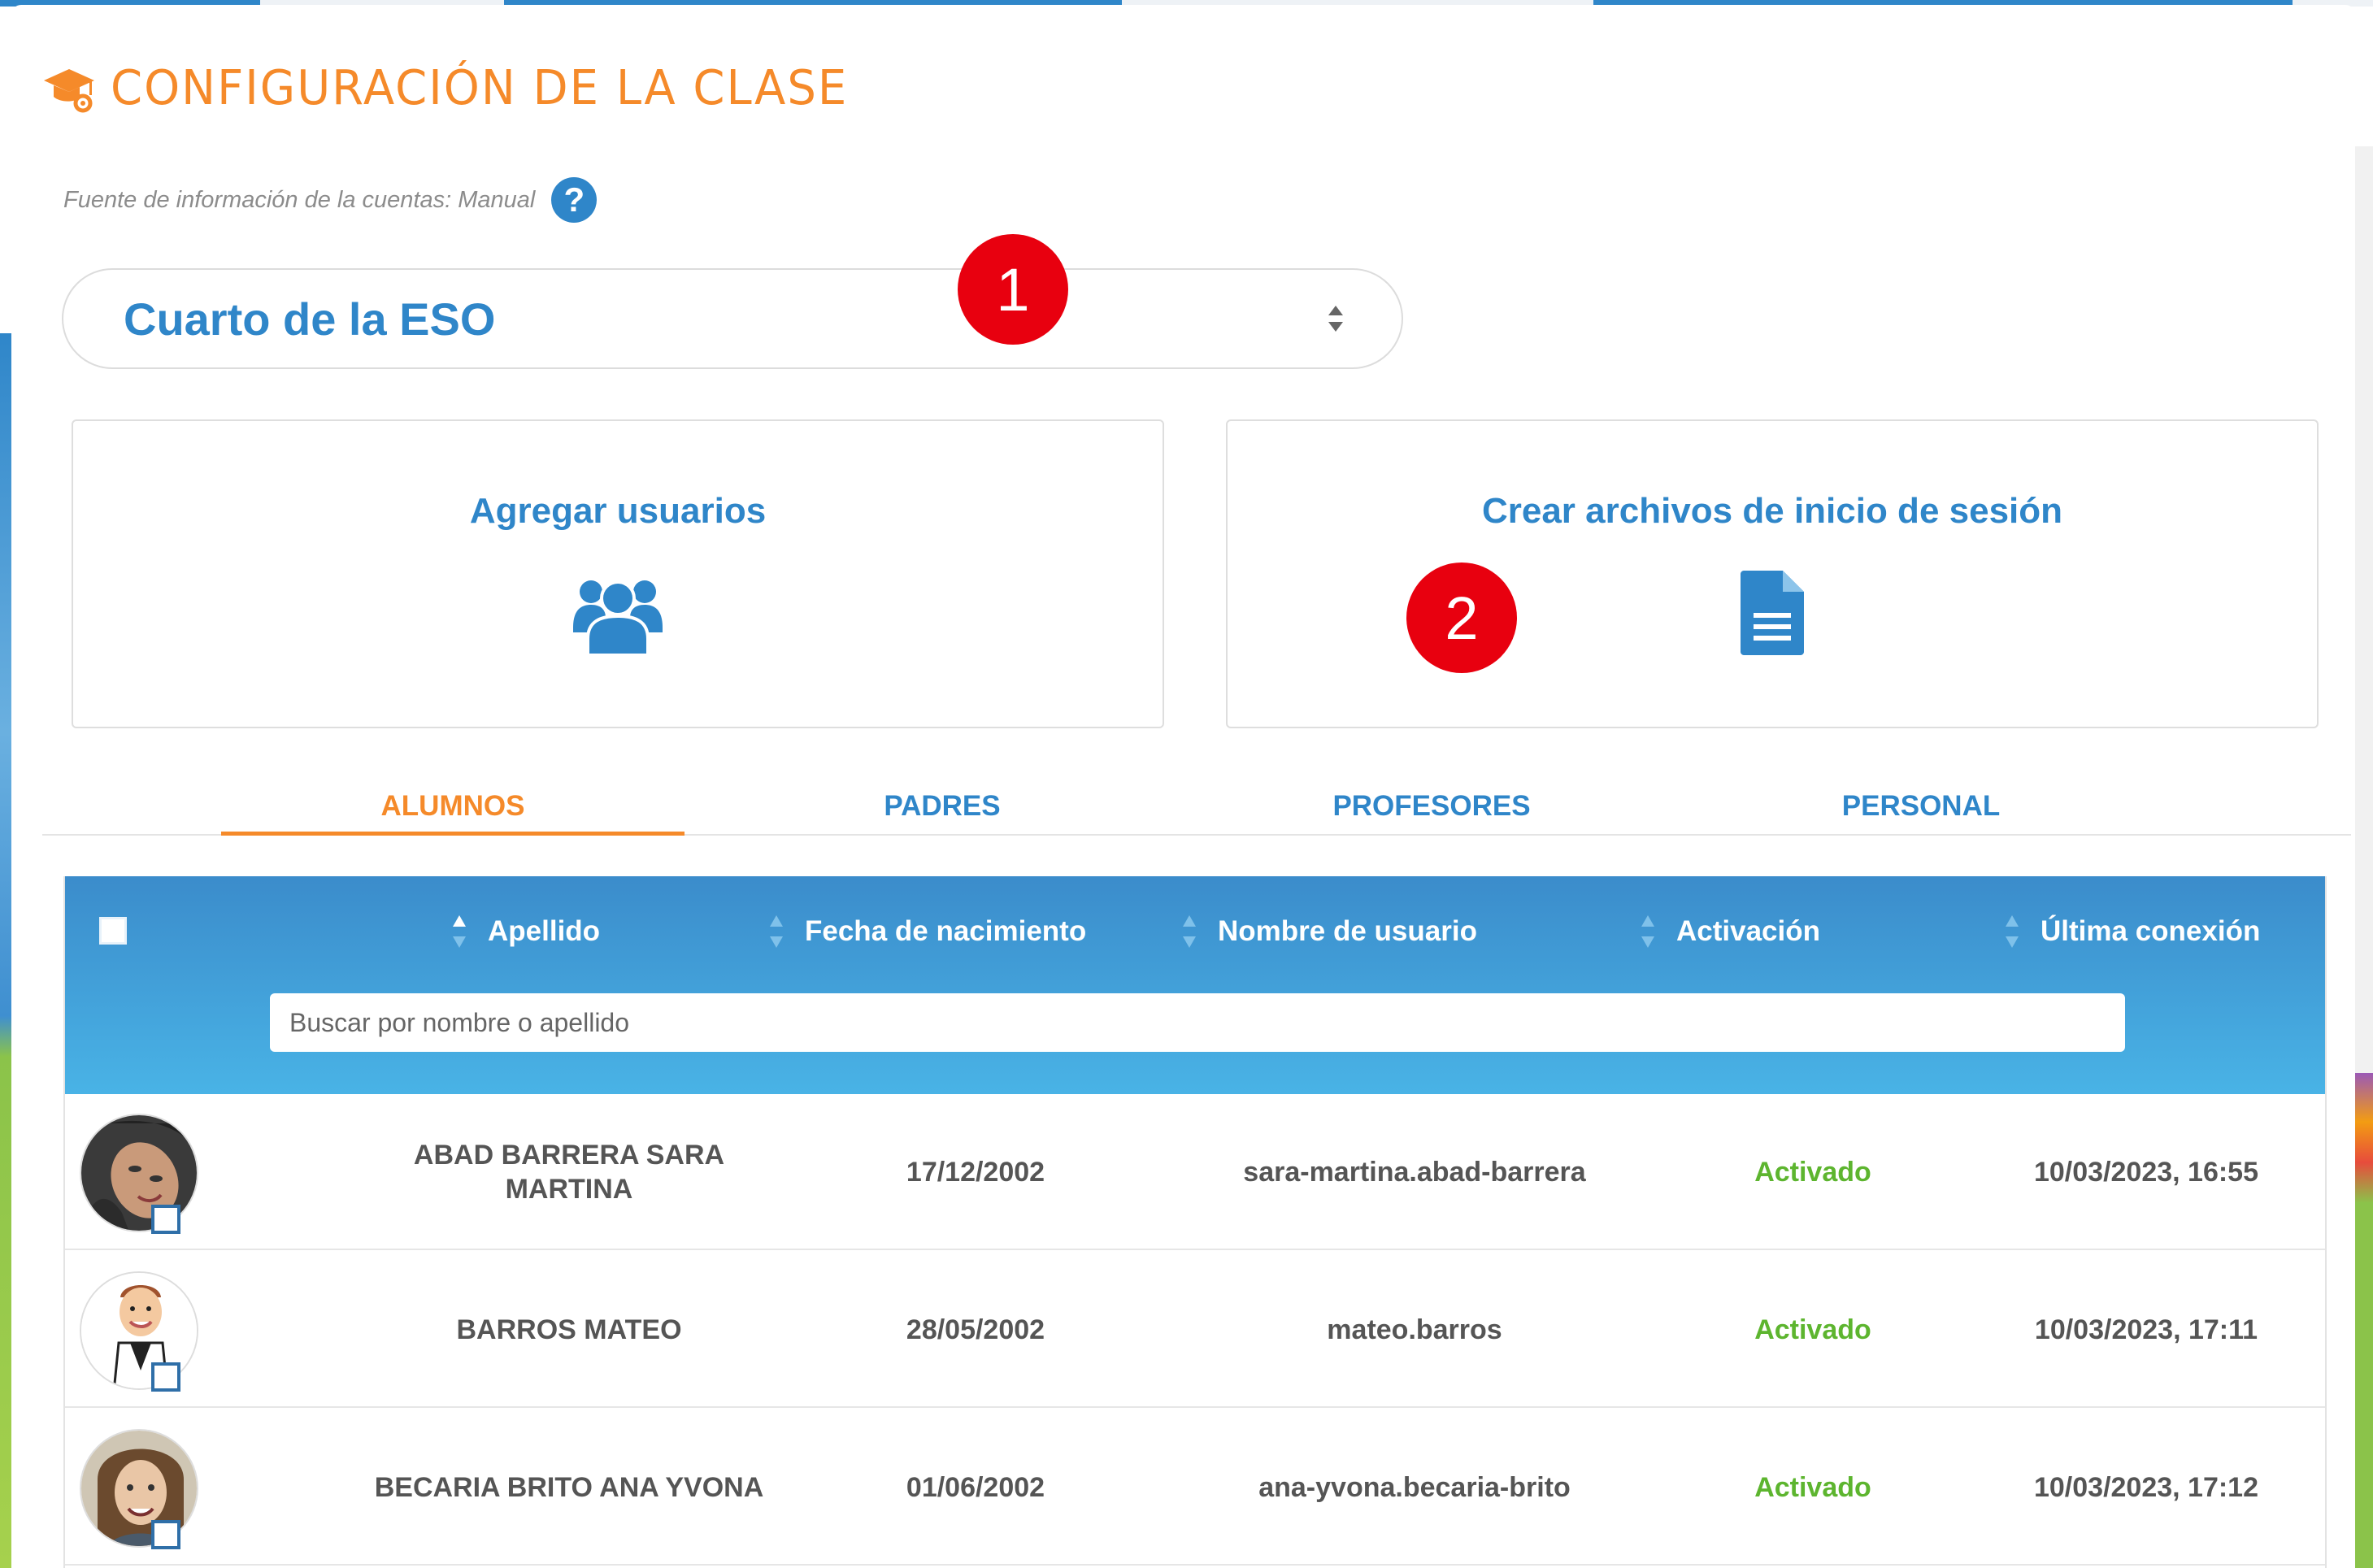  What do you see at coordinates (69, 90) in the screenshot?
I see `graduation-cap-gear-icon` at bounding box center [69, 90].